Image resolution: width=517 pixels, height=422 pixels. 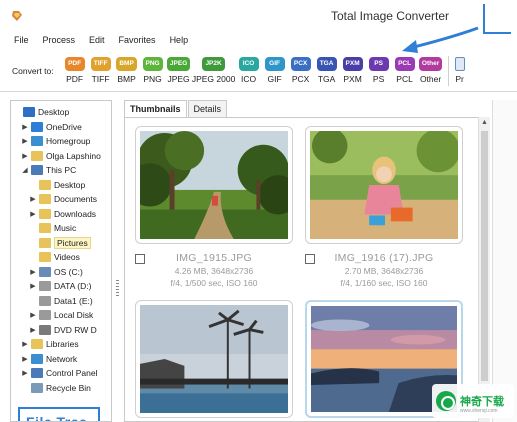 I want to click on print-button: Pr, so click(x=460, y=70).